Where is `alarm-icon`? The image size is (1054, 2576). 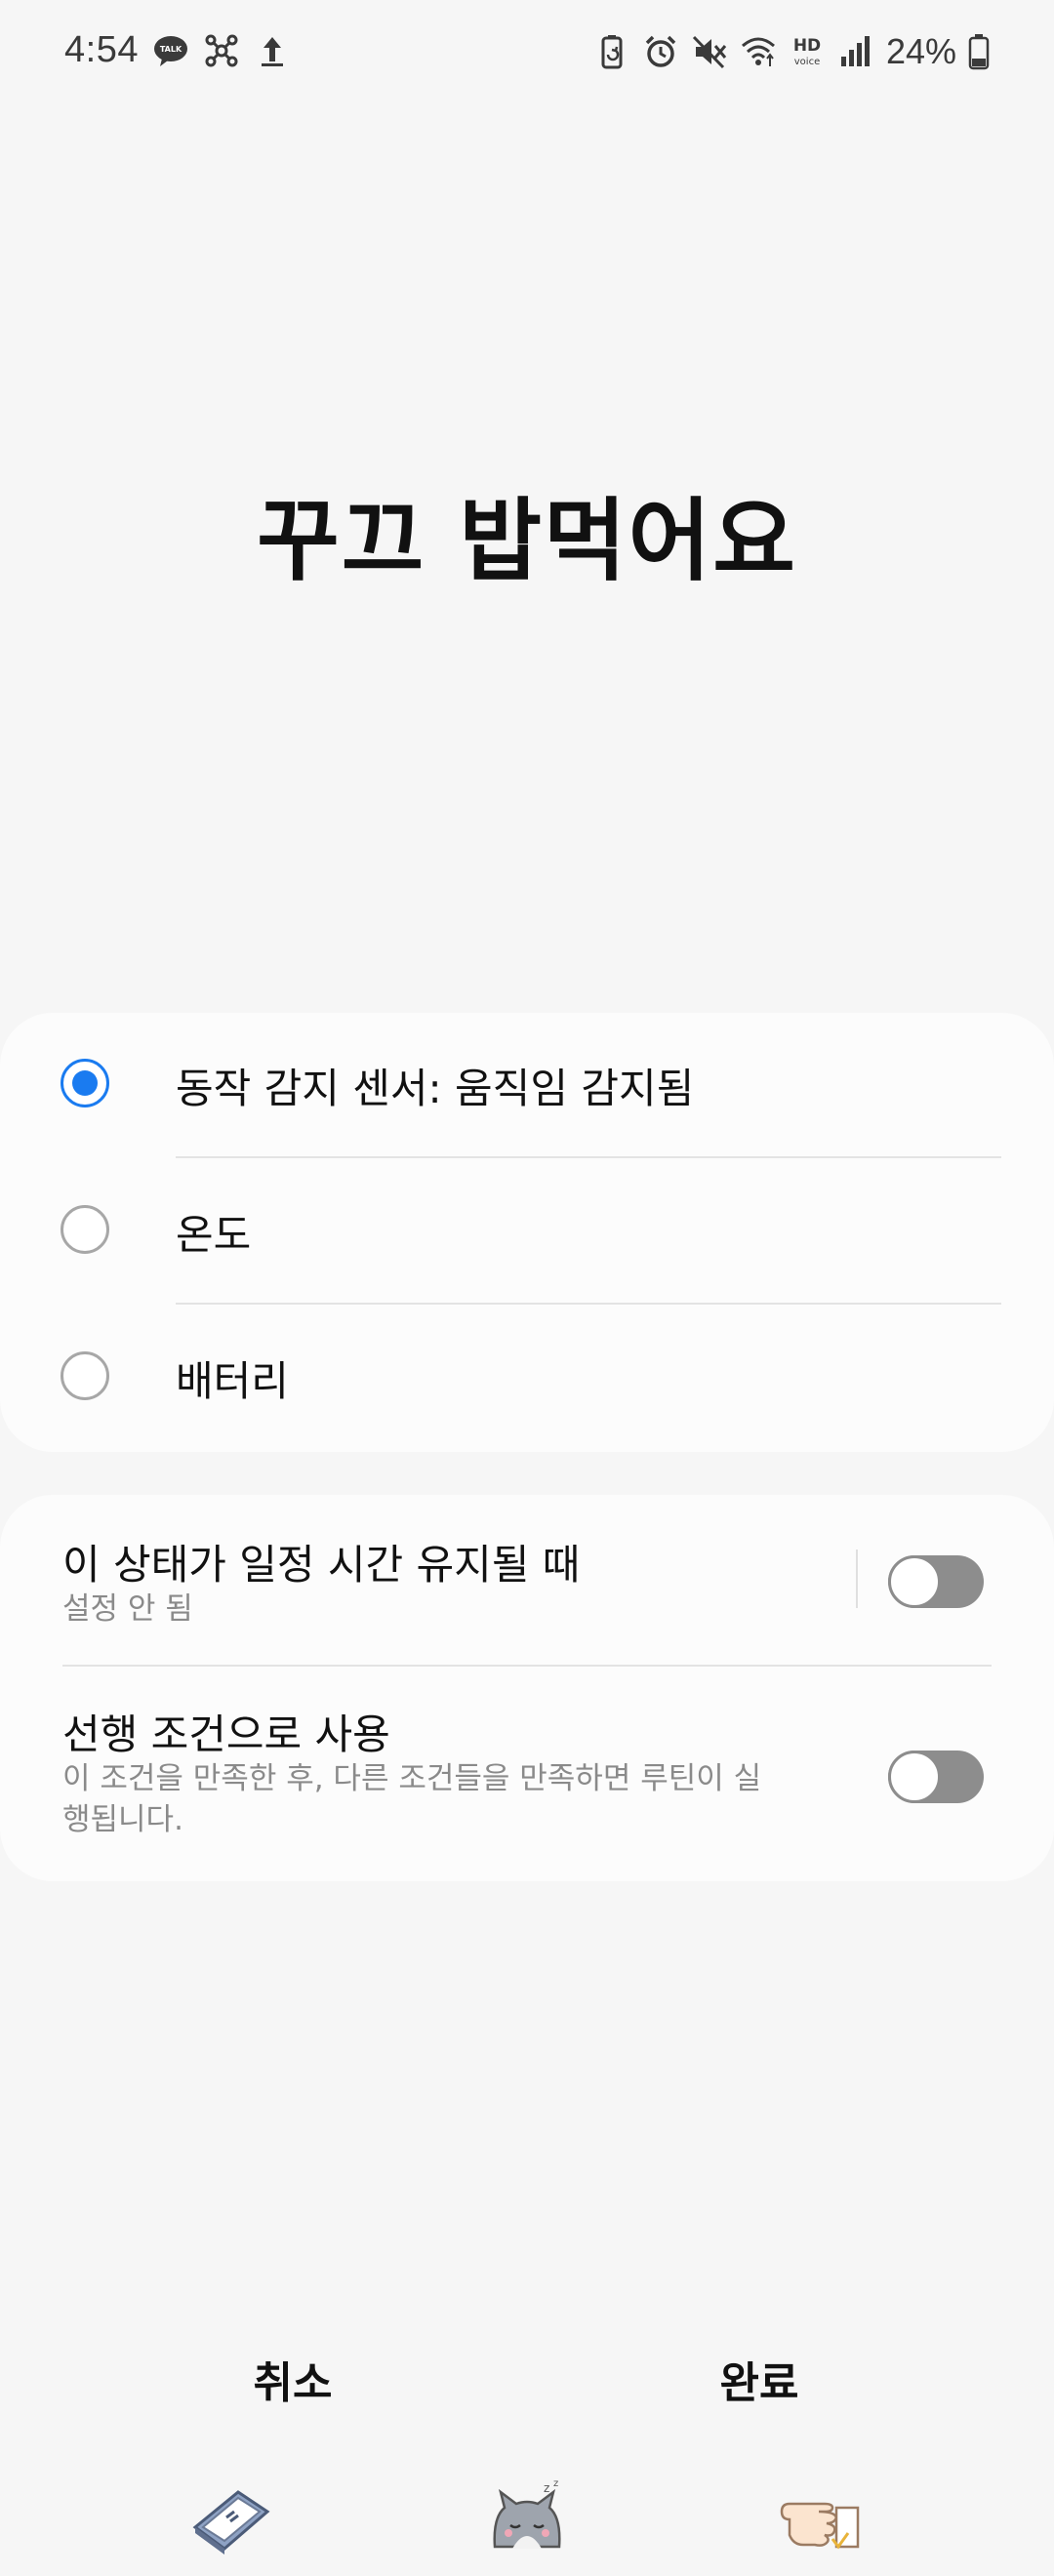 alarm-icon is located at coordinates (660, 51).